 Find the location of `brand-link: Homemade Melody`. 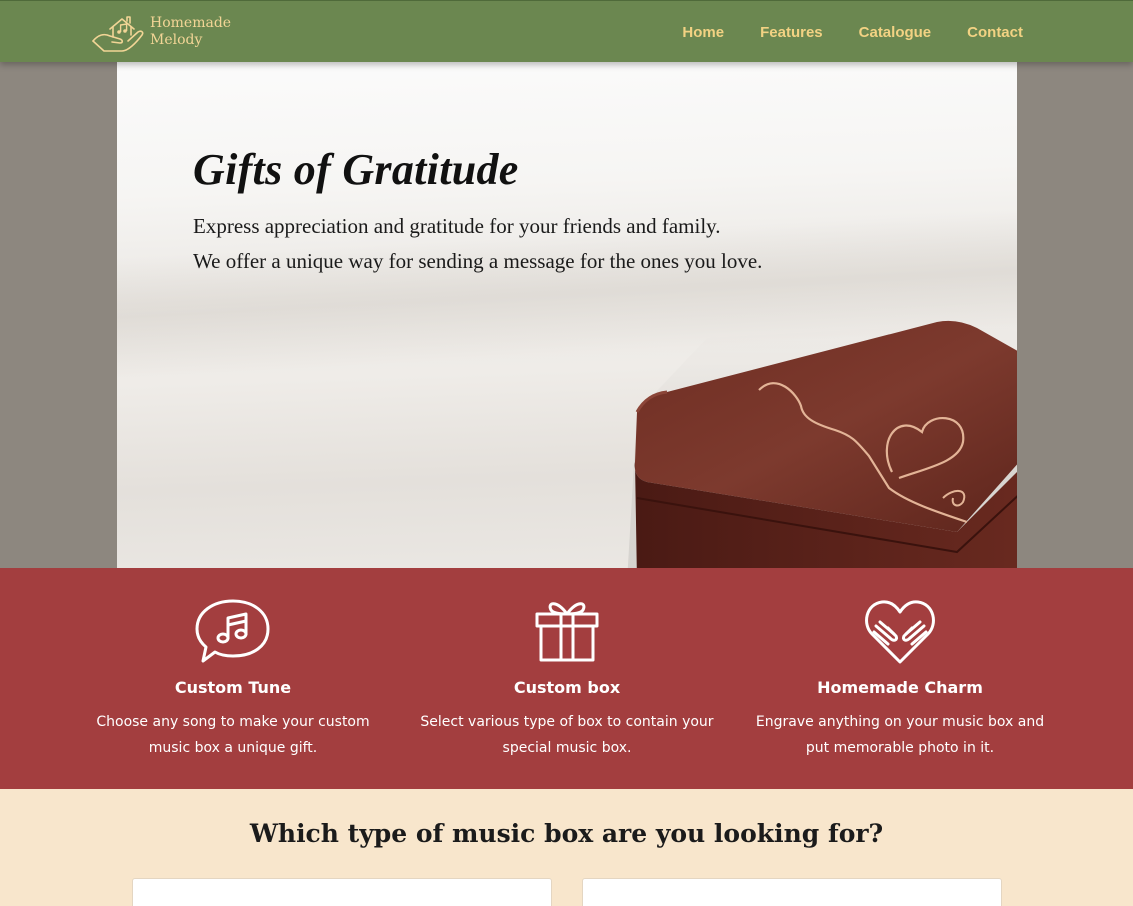

brand-link: Homemade Melody is located at coordinates (160, 32).